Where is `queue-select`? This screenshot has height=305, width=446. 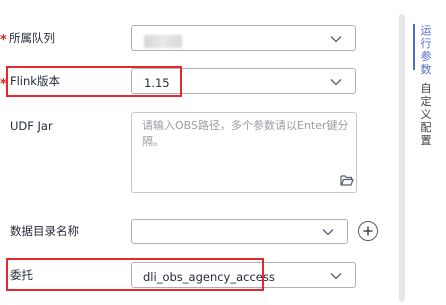
queue-select is located at coordinates (243, 38).